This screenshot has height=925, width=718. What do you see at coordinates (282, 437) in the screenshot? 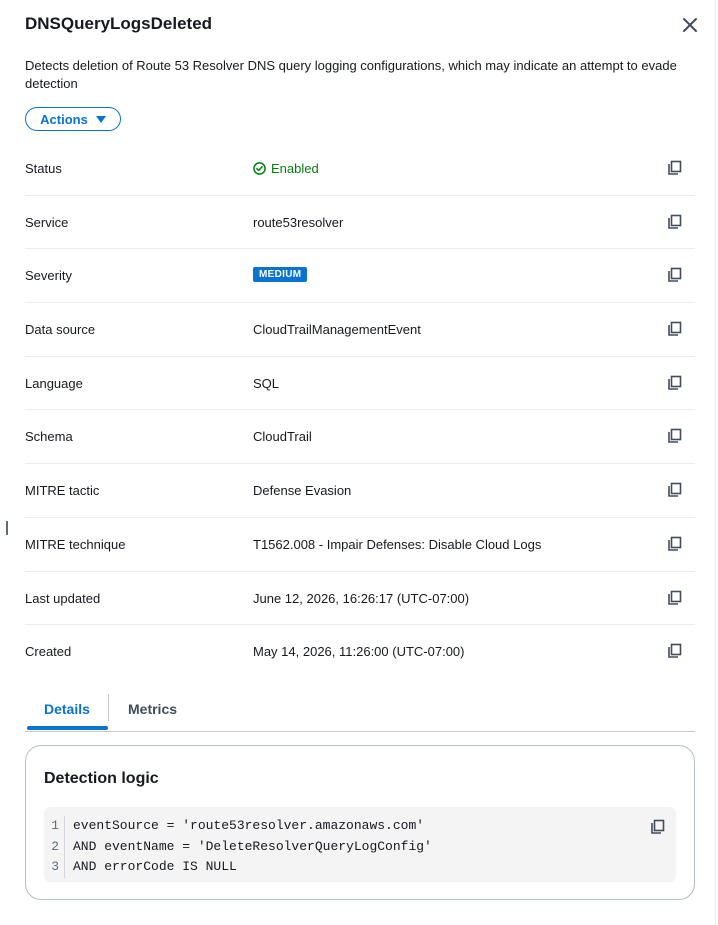
I see `detail-value: CloudTrail` at bounding box center [282, 437].